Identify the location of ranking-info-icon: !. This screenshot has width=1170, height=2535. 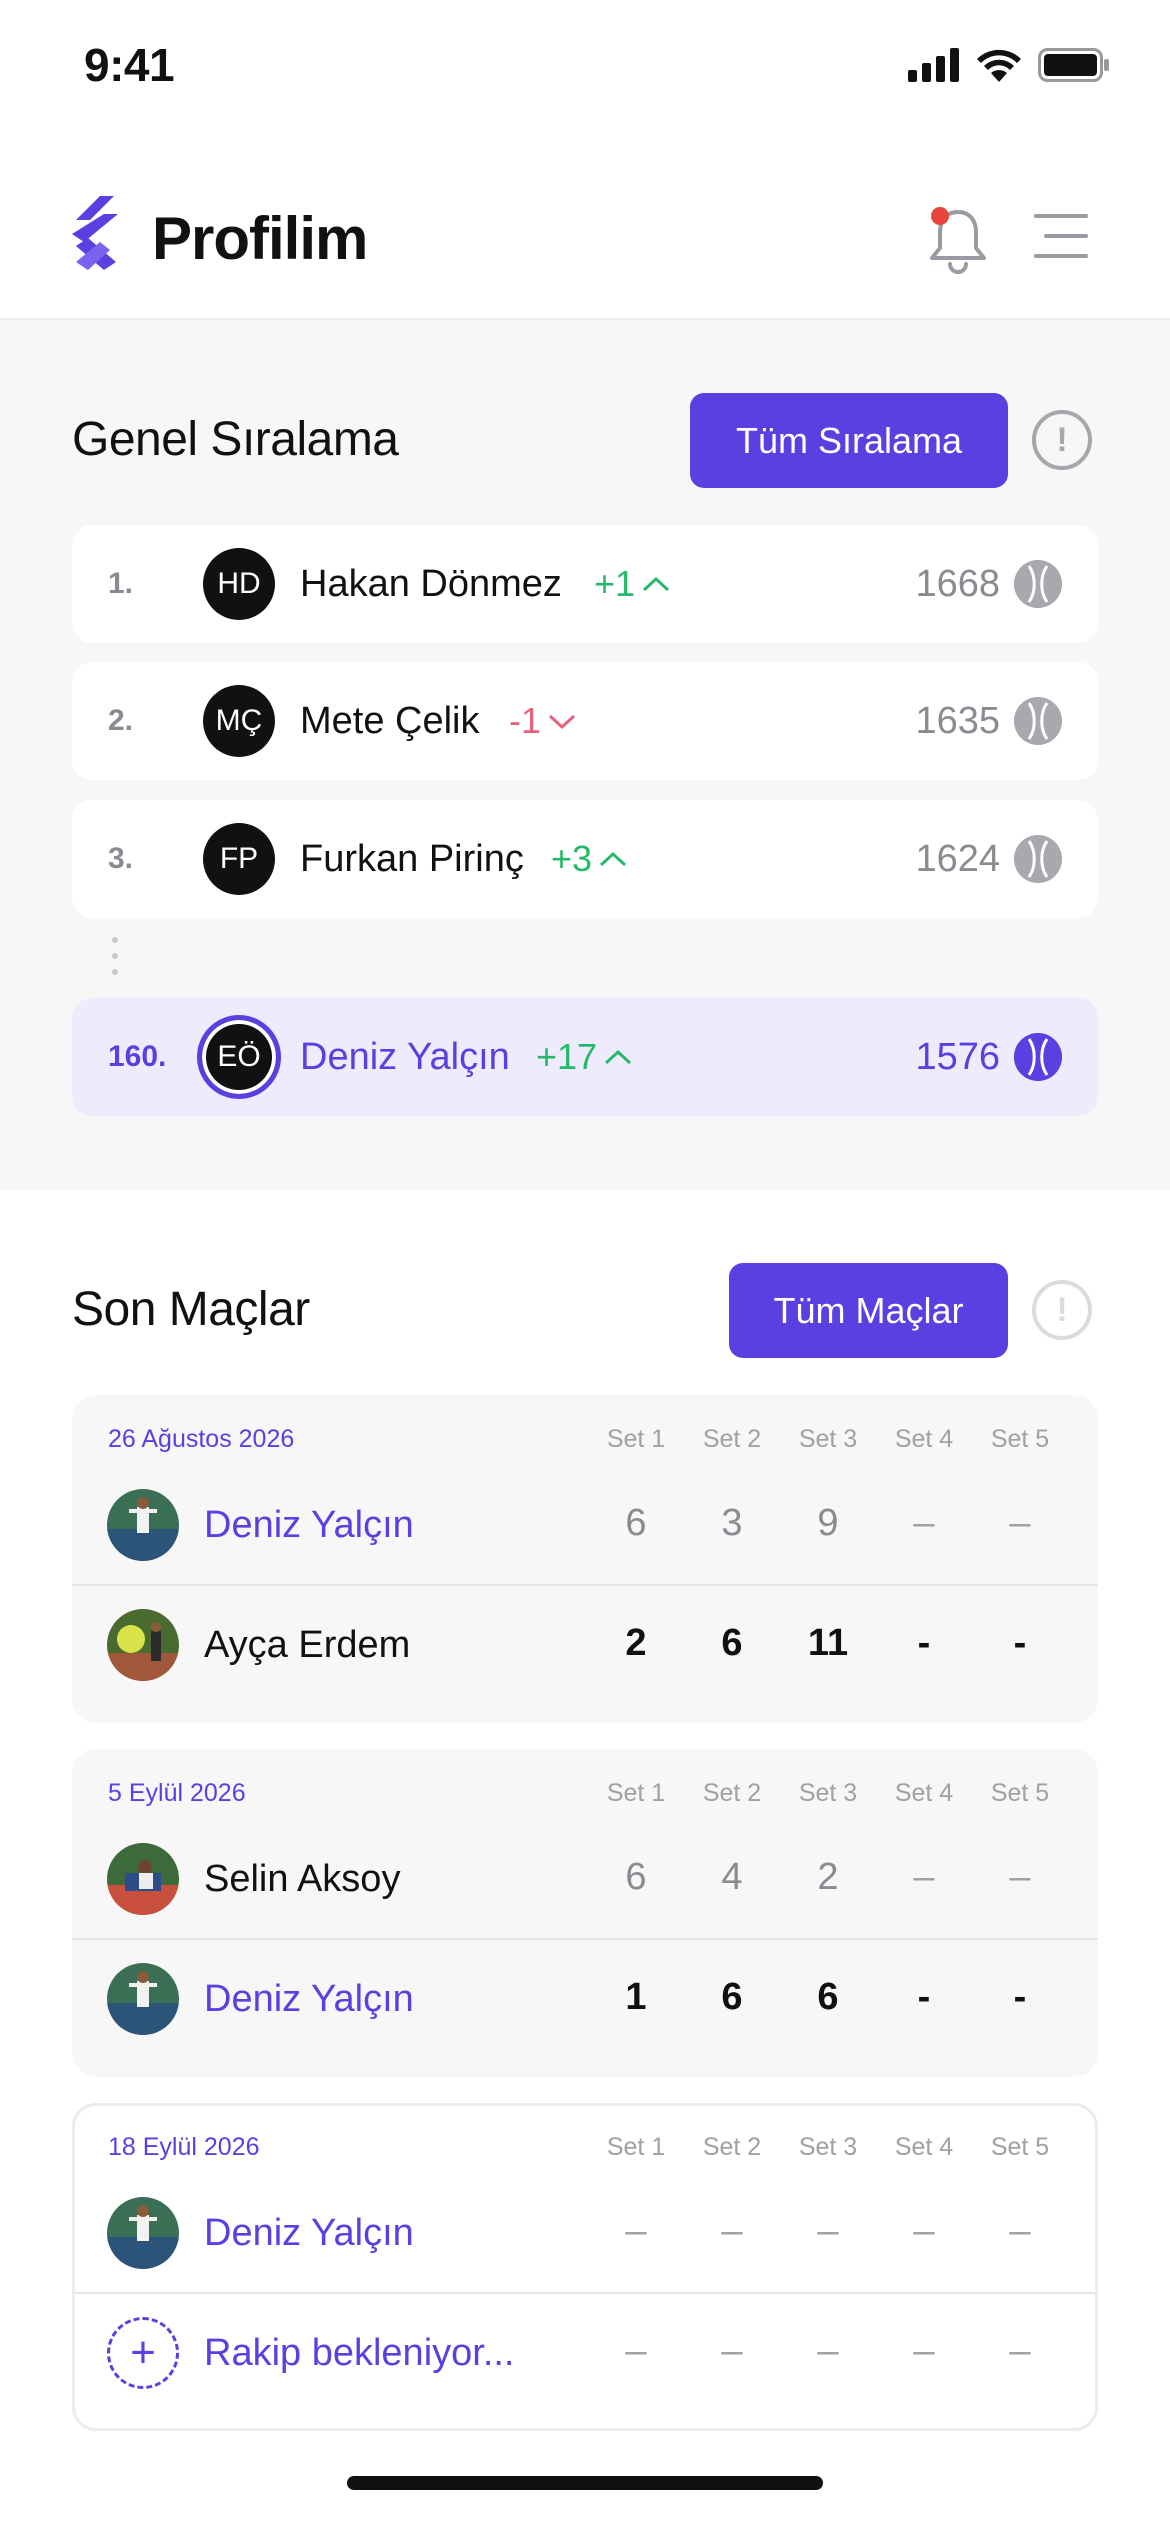
(1062, 440).